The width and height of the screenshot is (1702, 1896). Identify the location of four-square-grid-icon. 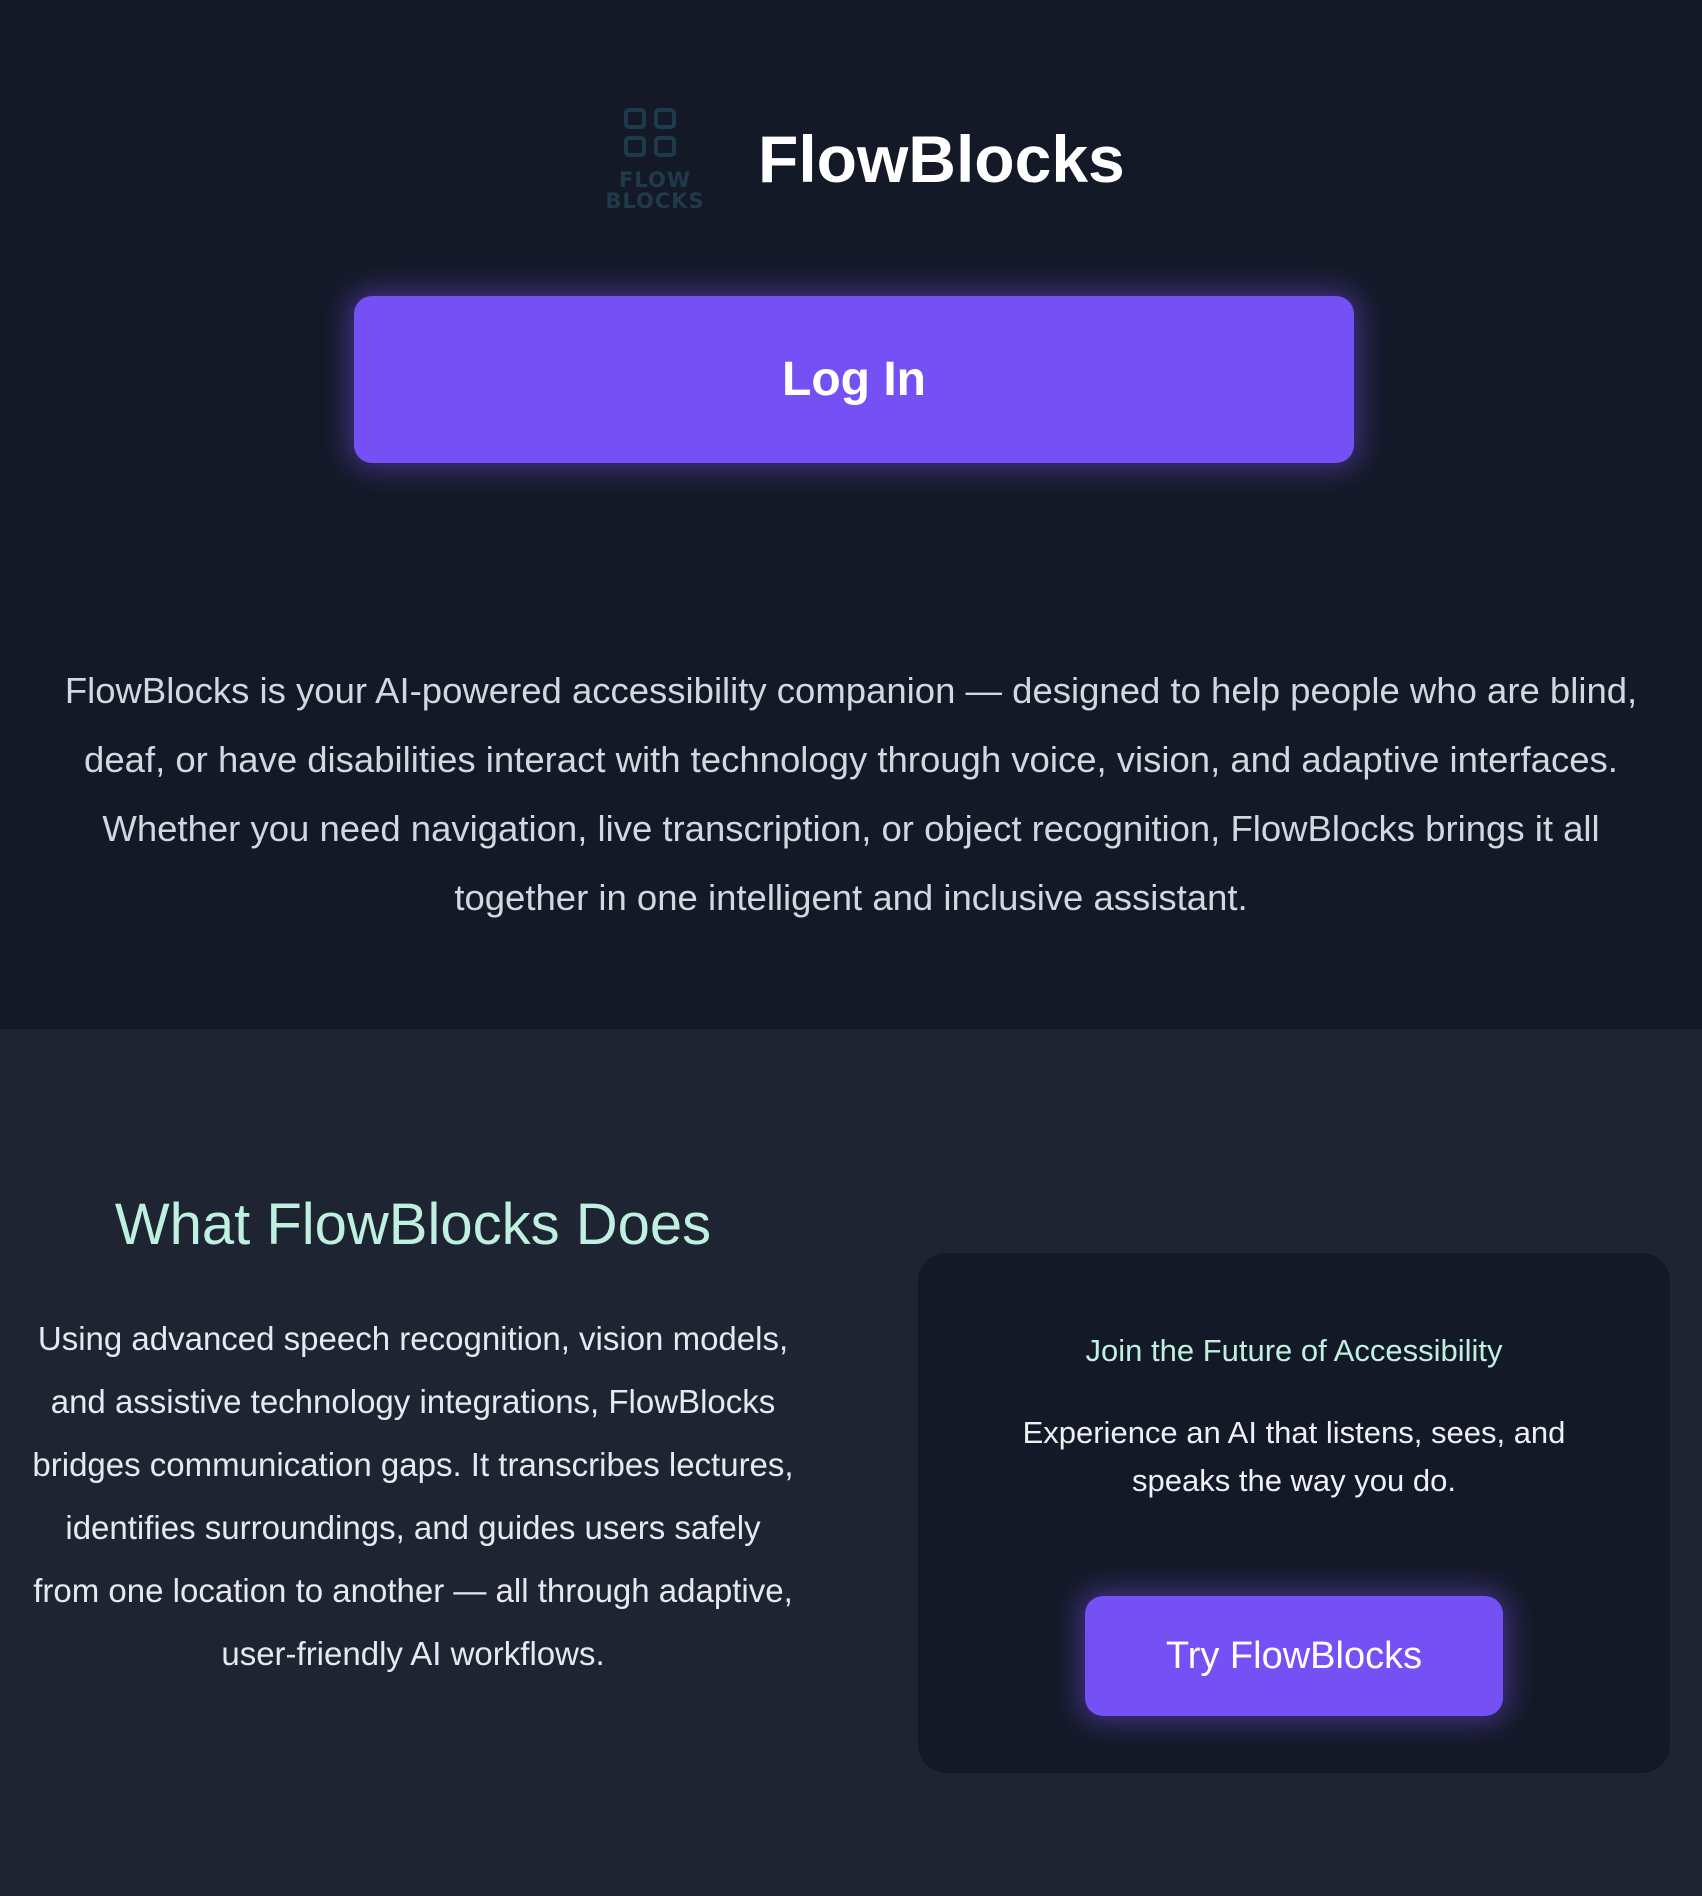
(654, 136).